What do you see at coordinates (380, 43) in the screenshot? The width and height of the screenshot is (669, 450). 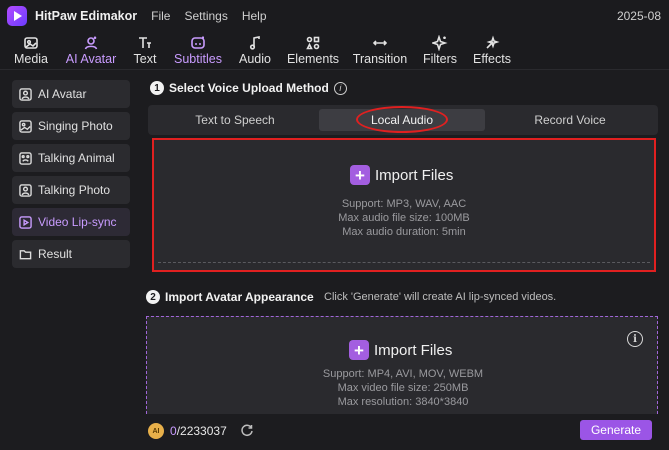 I see `transition-icon` at bounding box center [380, 43].